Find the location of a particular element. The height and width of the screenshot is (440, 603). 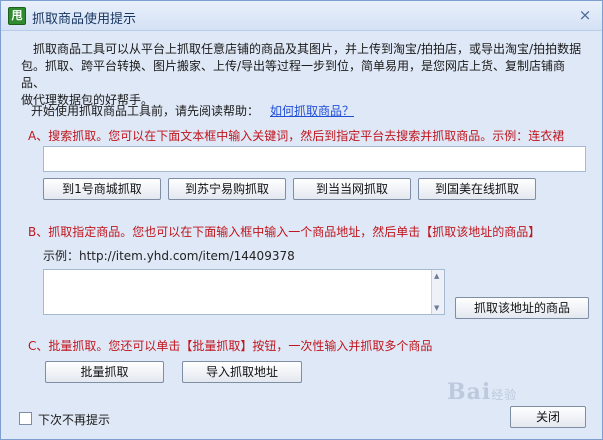

scroll-up-icon: ▲ is located at coordinates (436, 276).